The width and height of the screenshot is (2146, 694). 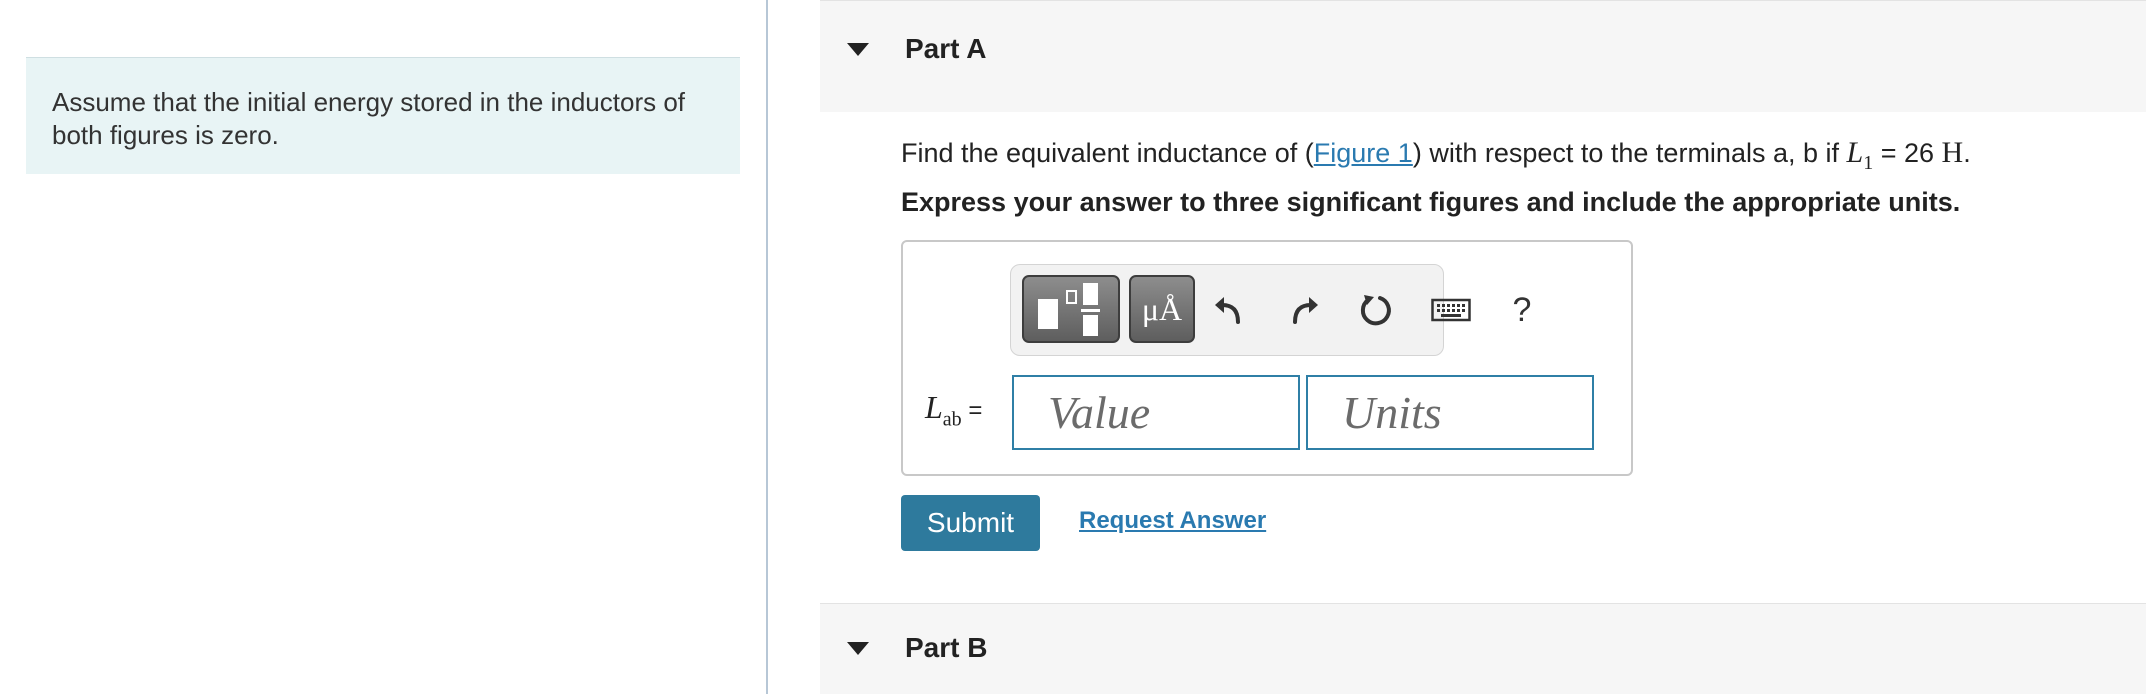 I want to click on symbols-button: μÅ, so click(x=1162, y=309).